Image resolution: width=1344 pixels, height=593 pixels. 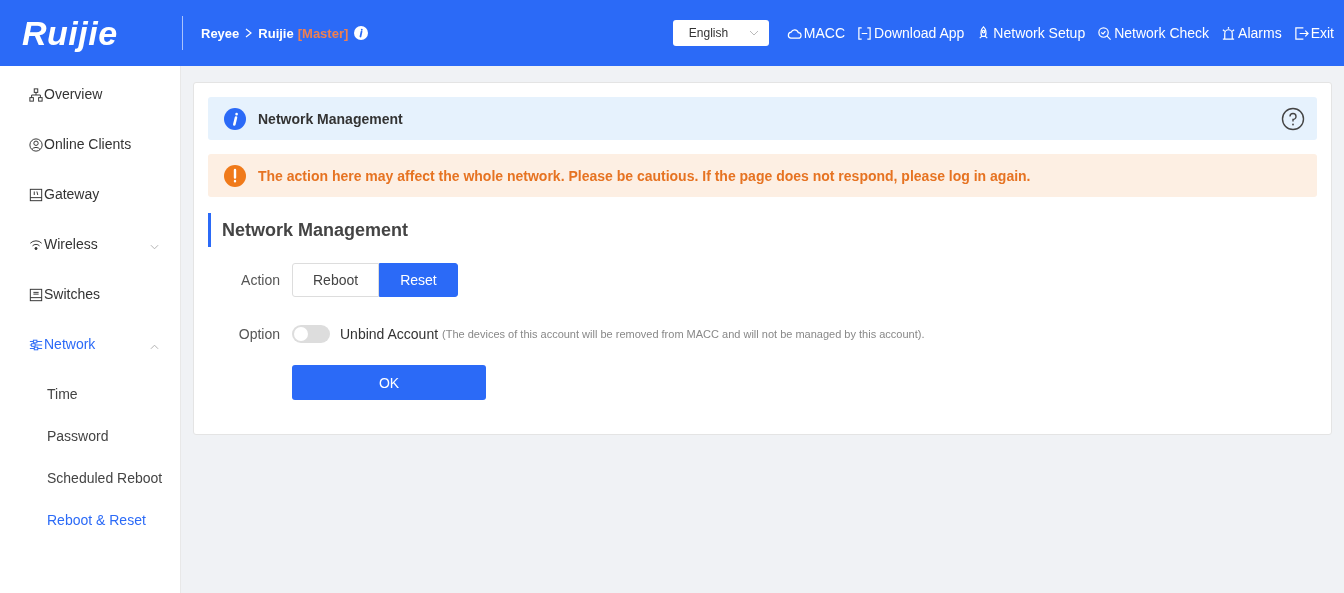 I want to click on download-icon, so click(x=865, y=33).